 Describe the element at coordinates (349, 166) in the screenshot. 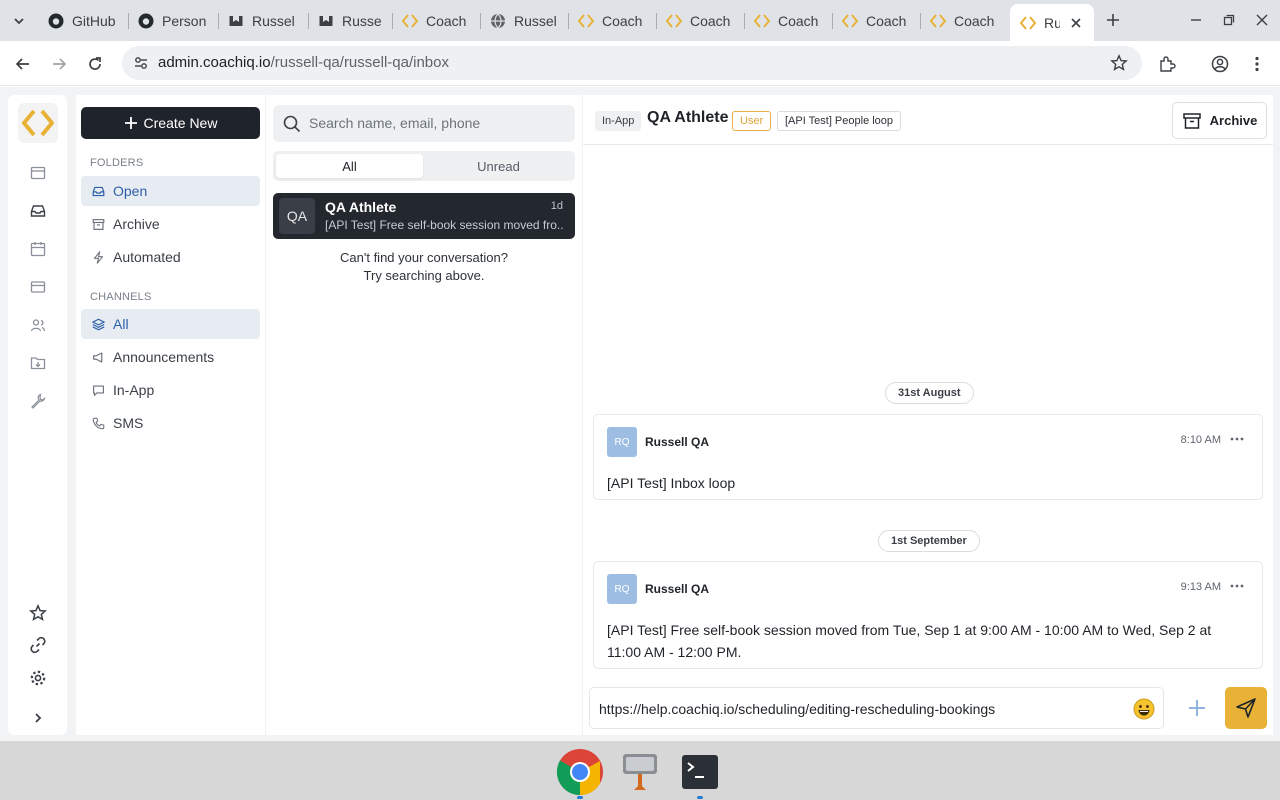

I see `filter-all-tab: All` at that location.